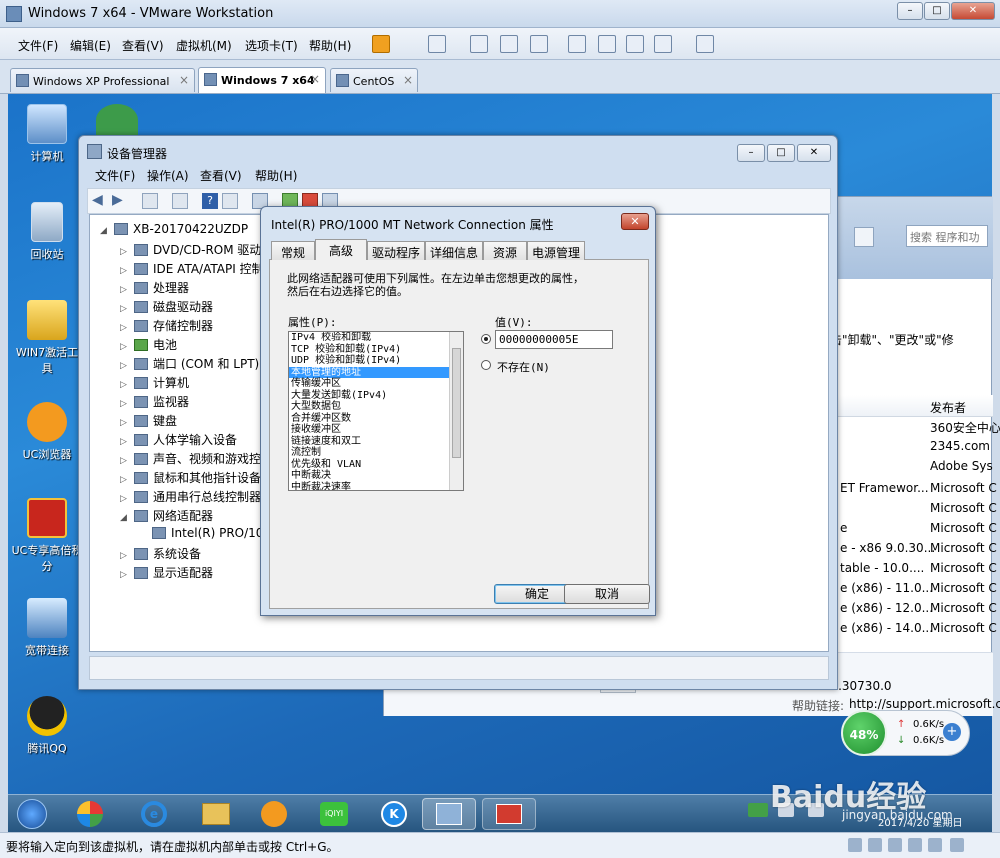 This screenshot has height=858, width=1000. Describe the element at coordinates (47, 432) in the screenshot. I see `desktop-icon-uc-browser: UC浏览器` at that location.